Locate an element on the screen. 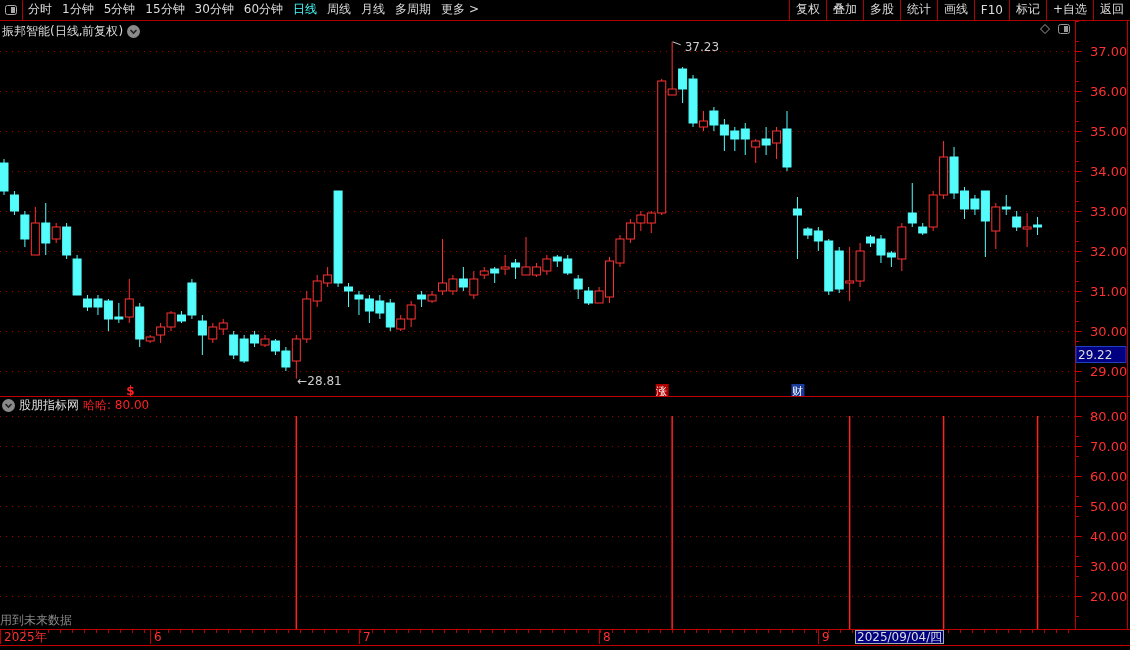 This screenshot has width=1130, height=650. indicator-reading: 哈哈: 80.00 is located at coordinates (116, 406).